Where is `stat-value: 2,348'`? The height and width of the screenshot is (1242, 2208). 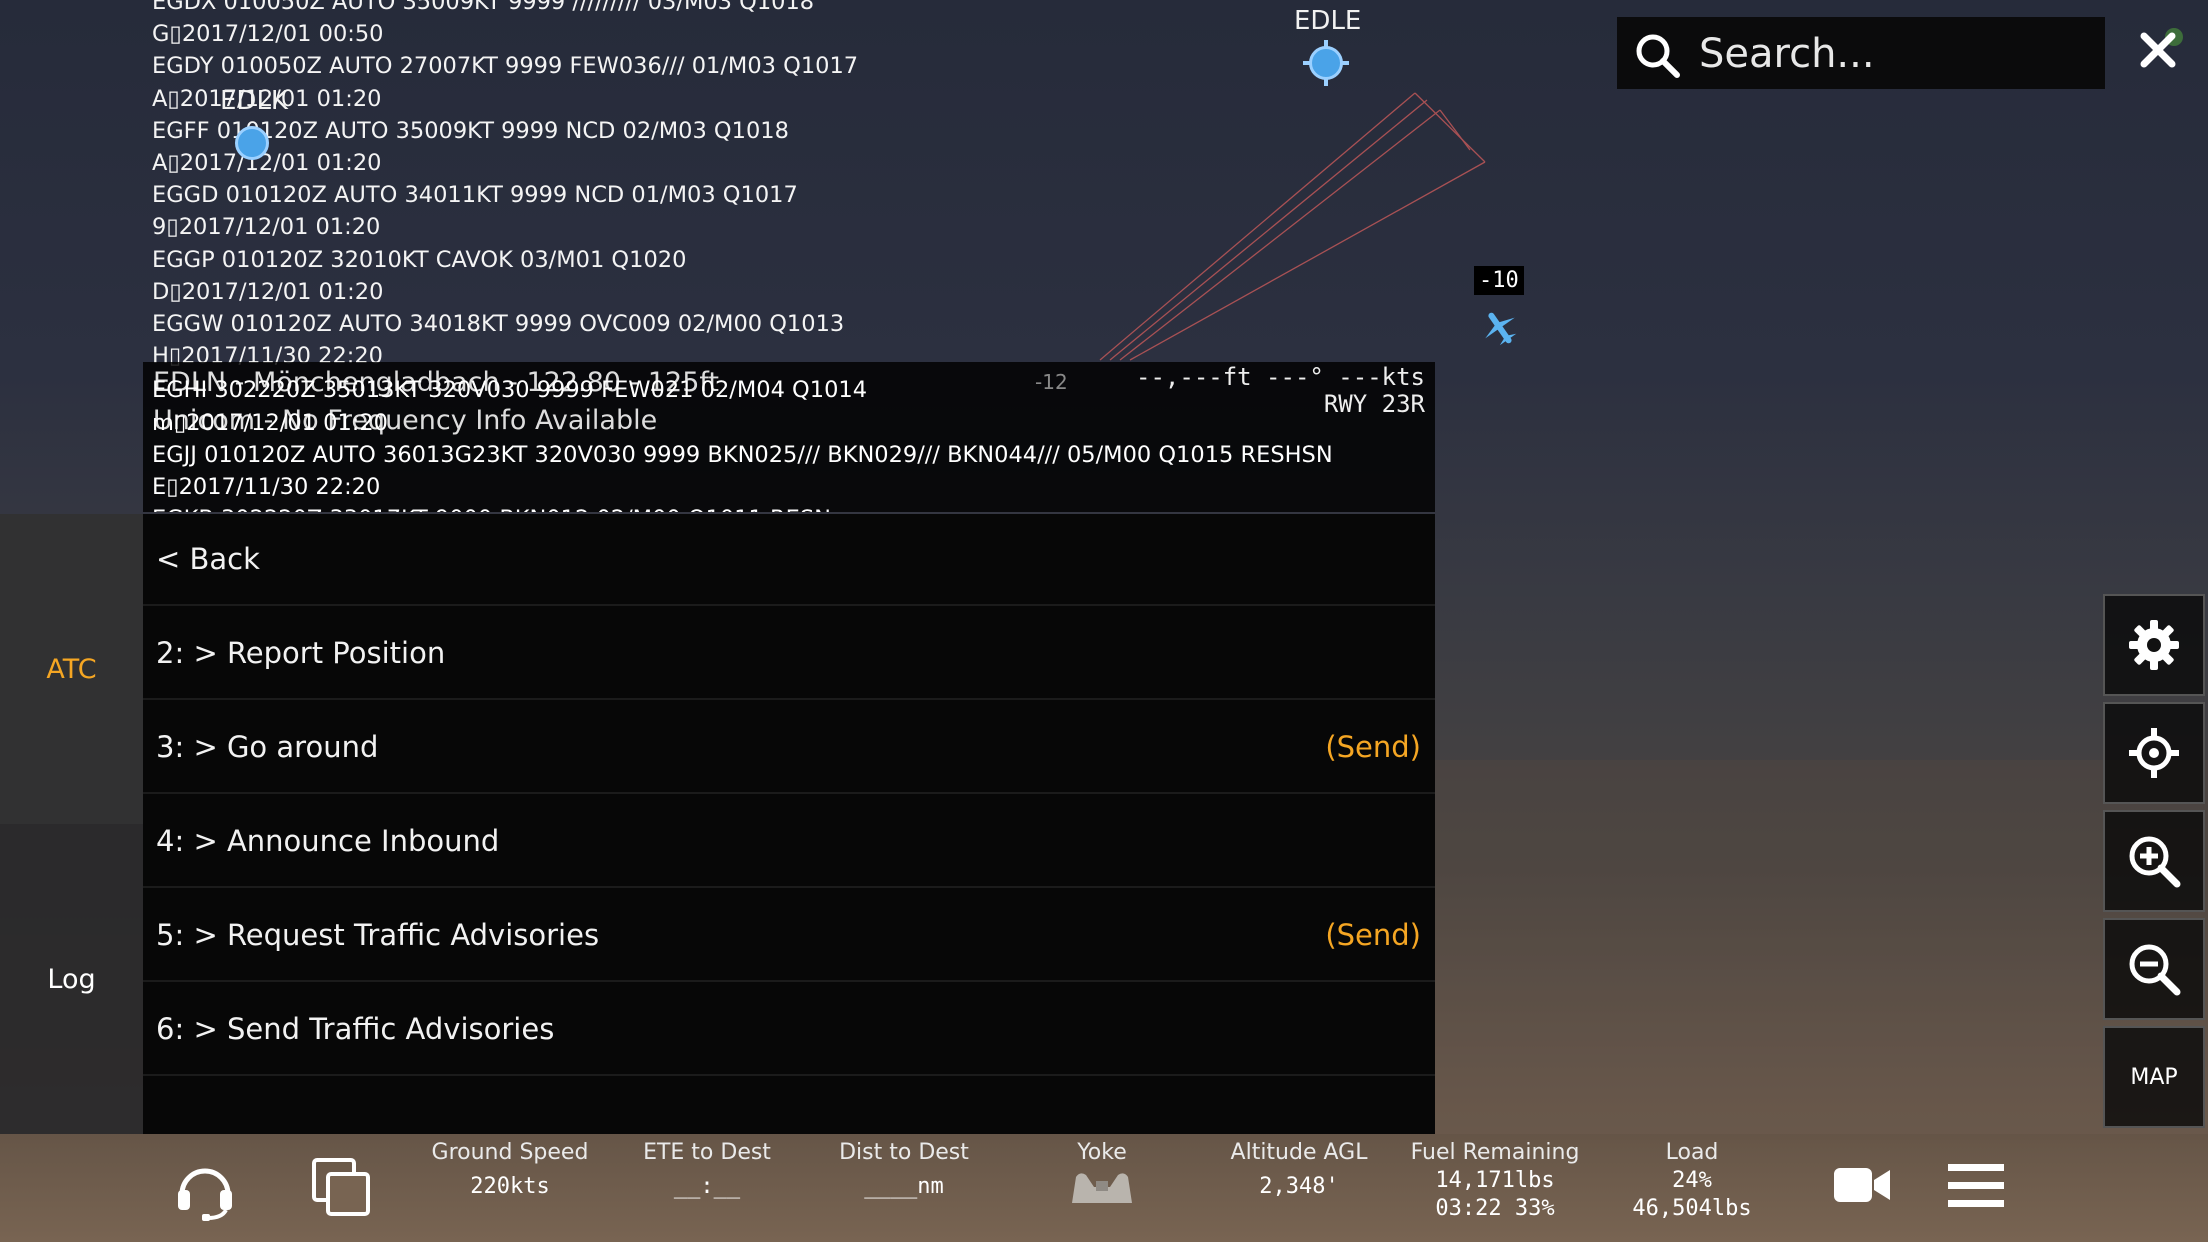
stat-value: 2,348' is located at coordinates (1299, 1186).